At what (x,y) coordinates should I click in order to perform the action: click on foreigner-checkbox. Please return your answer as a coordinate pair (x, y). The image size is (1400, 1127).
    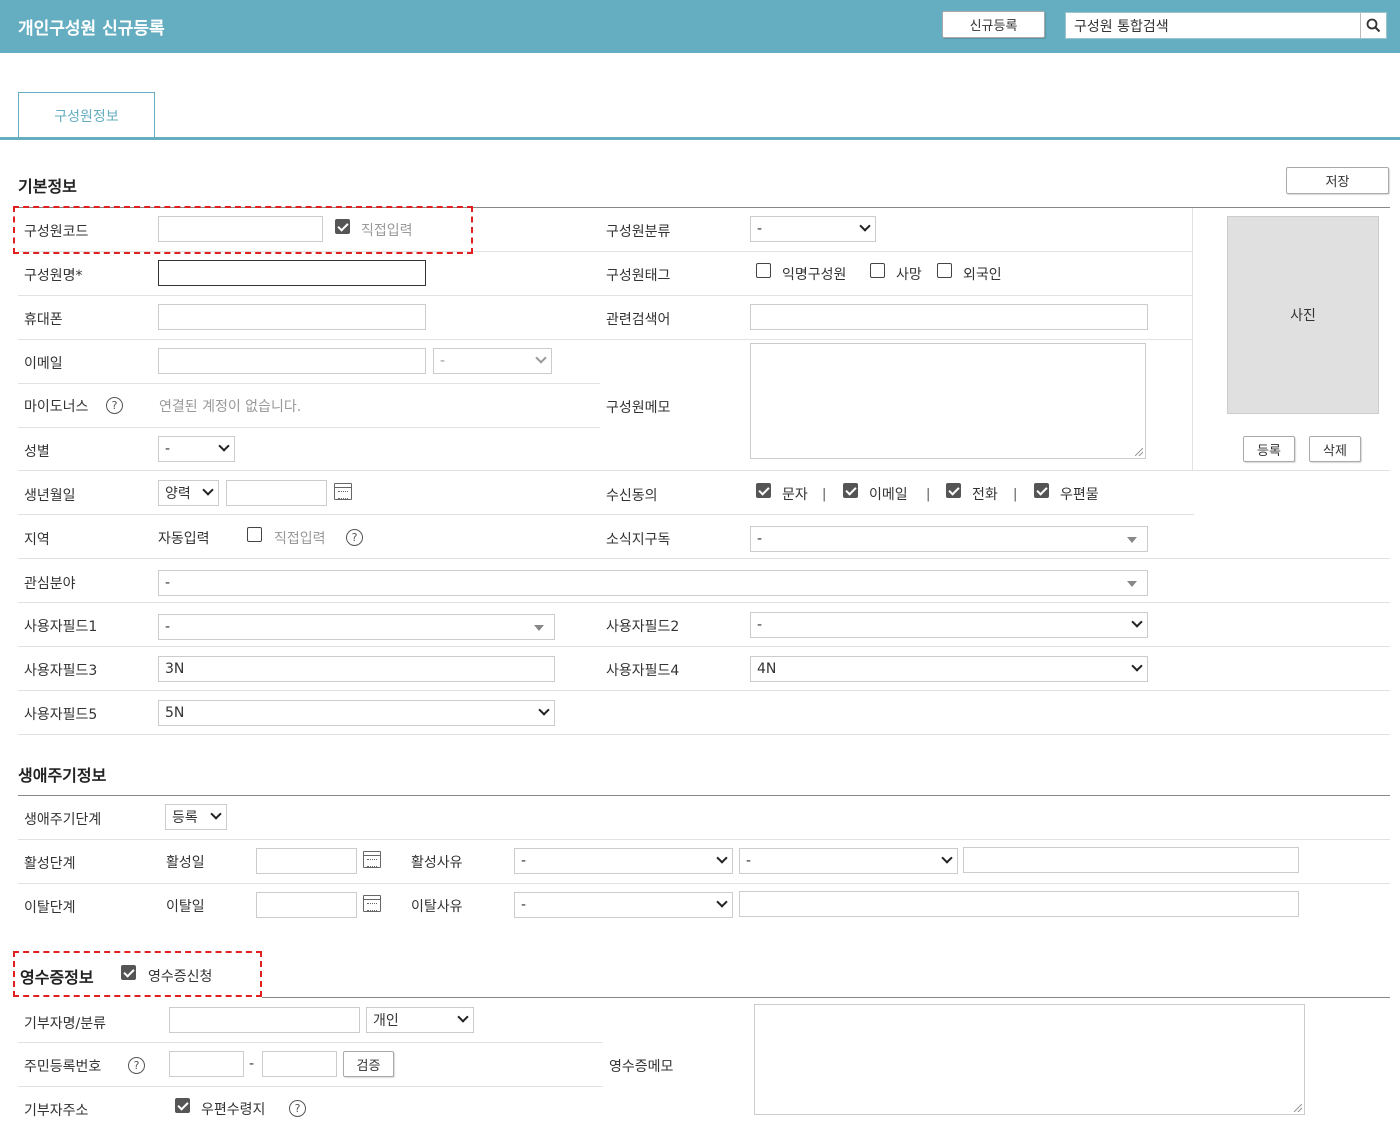
    Looking at the image, I should click on (944, 270).